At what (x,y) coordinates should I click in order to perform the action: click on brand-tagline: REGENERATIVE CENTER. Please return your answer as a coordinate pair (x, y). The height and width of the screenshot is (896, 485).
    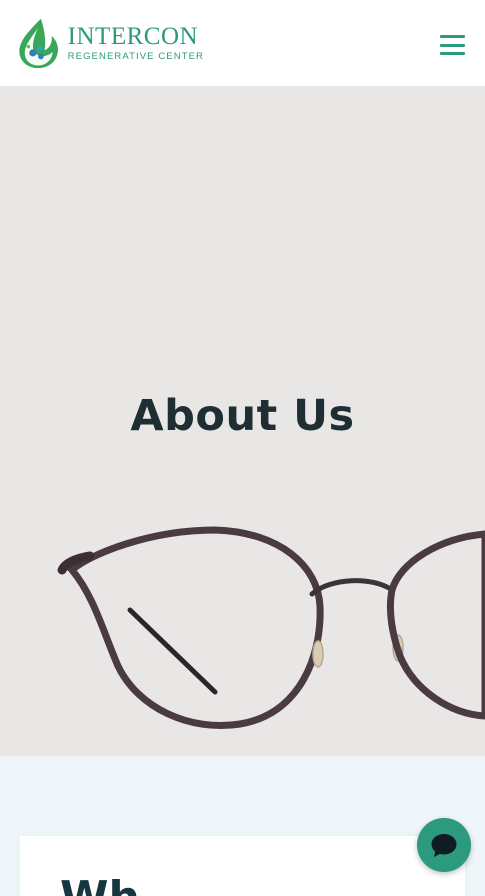
    Looking at the image, I should click on (135, 56).